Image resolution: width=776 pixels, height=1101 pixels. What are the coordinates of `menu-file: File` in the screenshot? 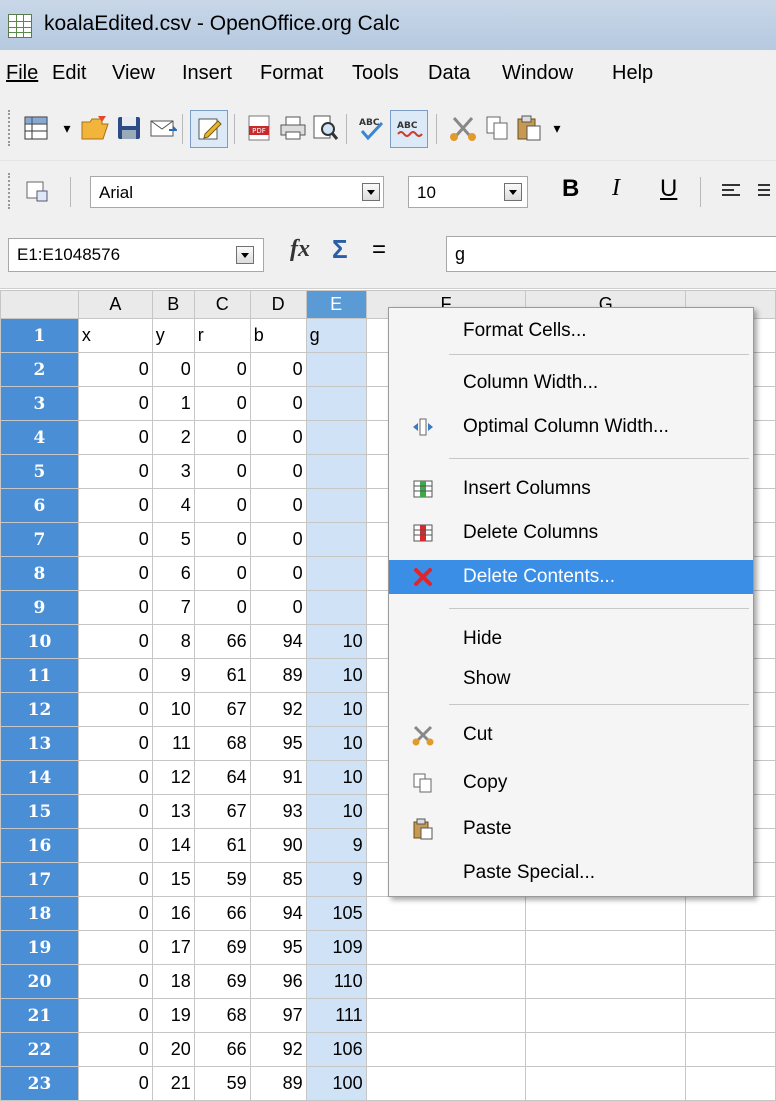 It's located at (22, 73).